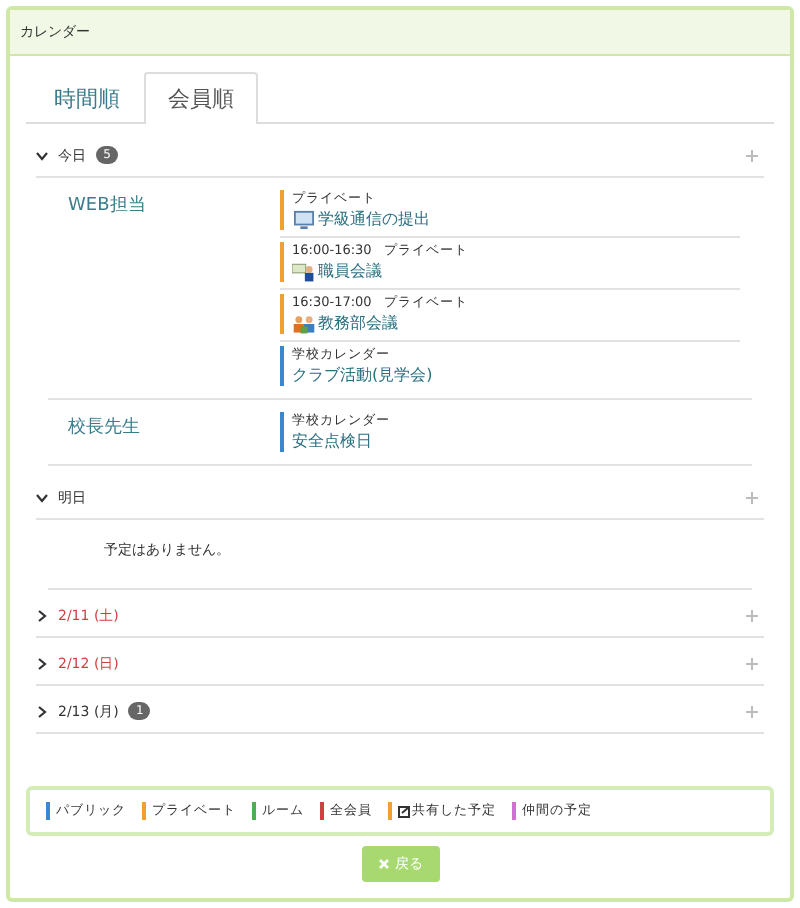 The height and width of the screenshot is (908, 800). What do you see at coordinates (350, 271) in the screenshot?
I see `event-title: 職員会議` at bounding box center [350, 271].